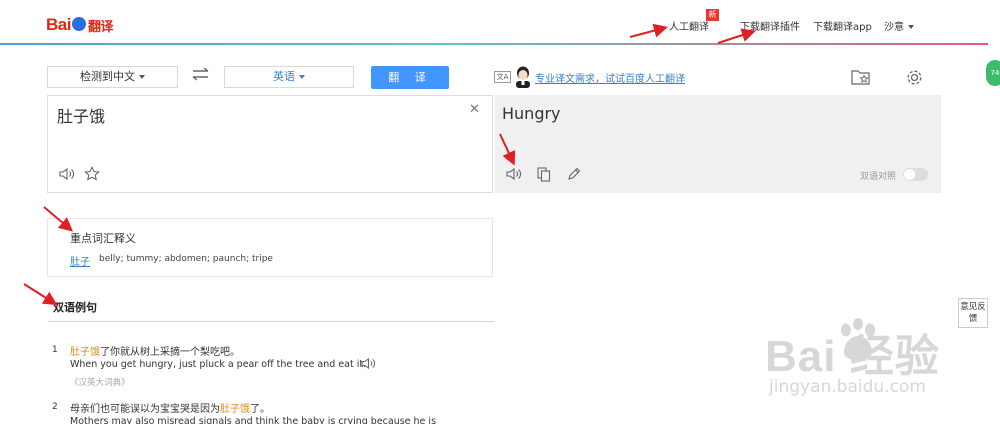 This screenshot has height=424, width=1000. Describe the element at coordinates (284, 76) in the screenshot. I see `target-language-value: 英语` at that location.